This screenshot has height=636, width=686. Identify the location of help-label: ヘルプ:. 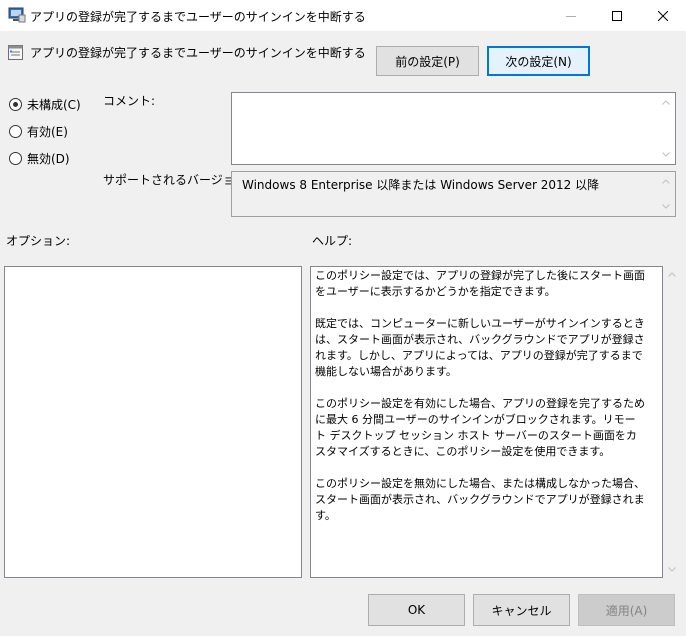
(332, 241).